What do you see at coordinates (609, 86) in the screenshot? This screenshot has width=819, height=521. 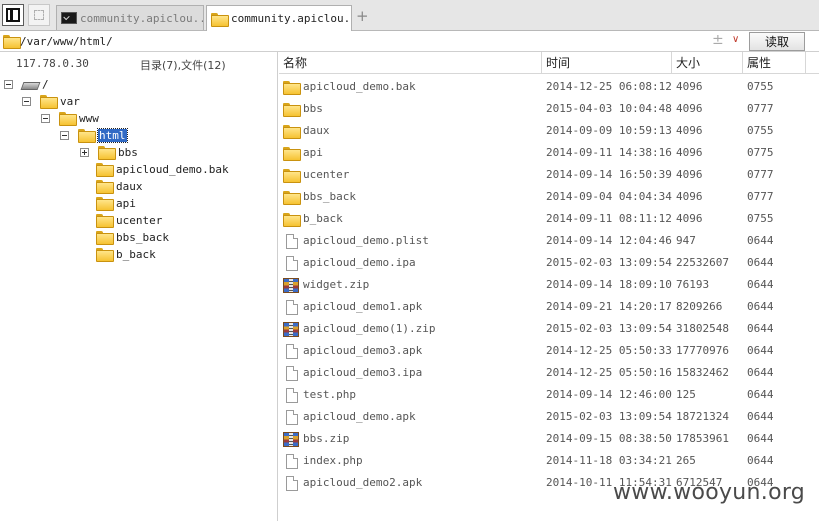 I see `file-modified-time: 2014-12-25 06:08:12` at bounding box center [609, 86].